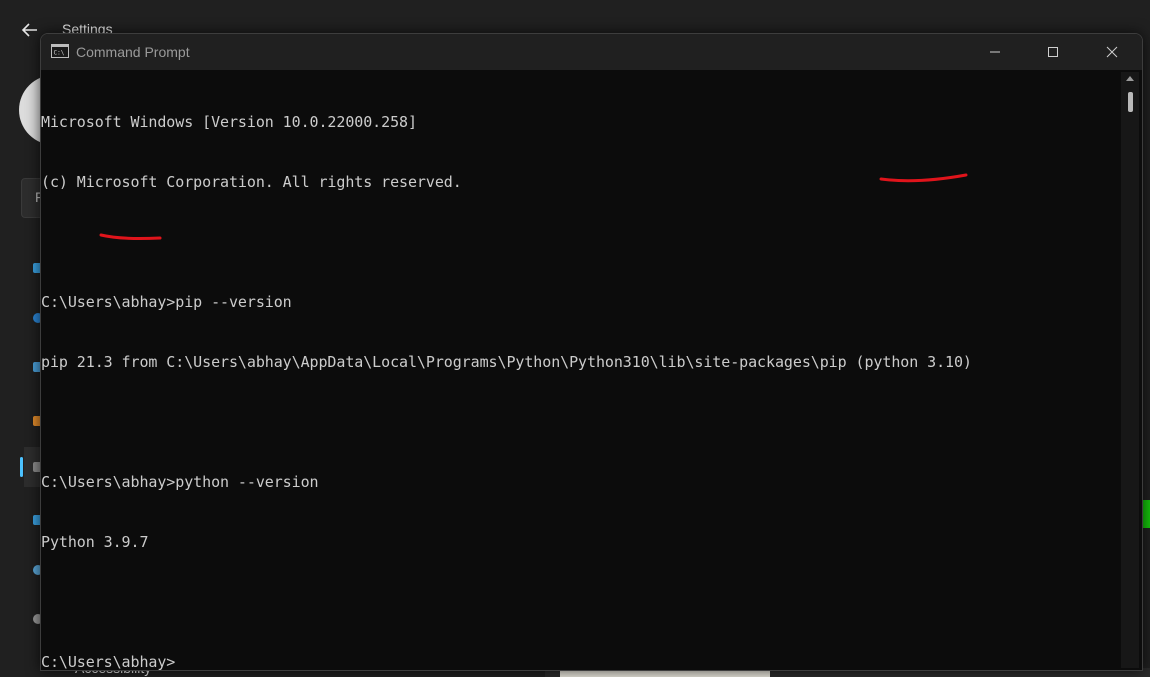  I want to click on console-line: Python 3.9.7, so click(95, 542).